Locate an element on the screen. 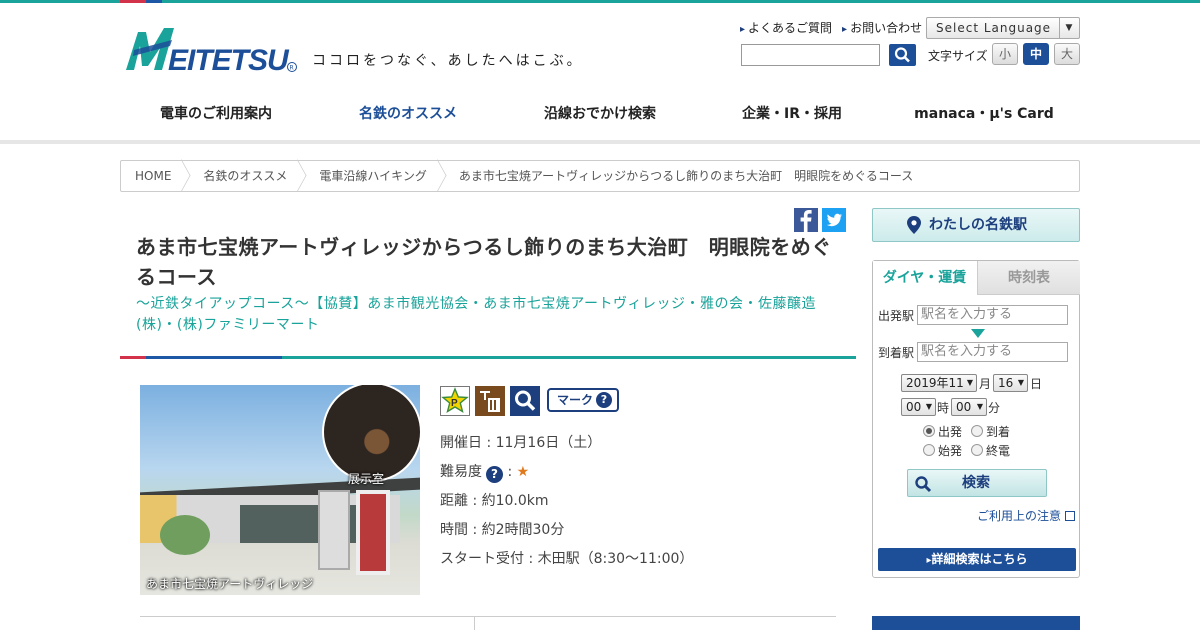  facebook-share-button is located at coordinates (806, 220).